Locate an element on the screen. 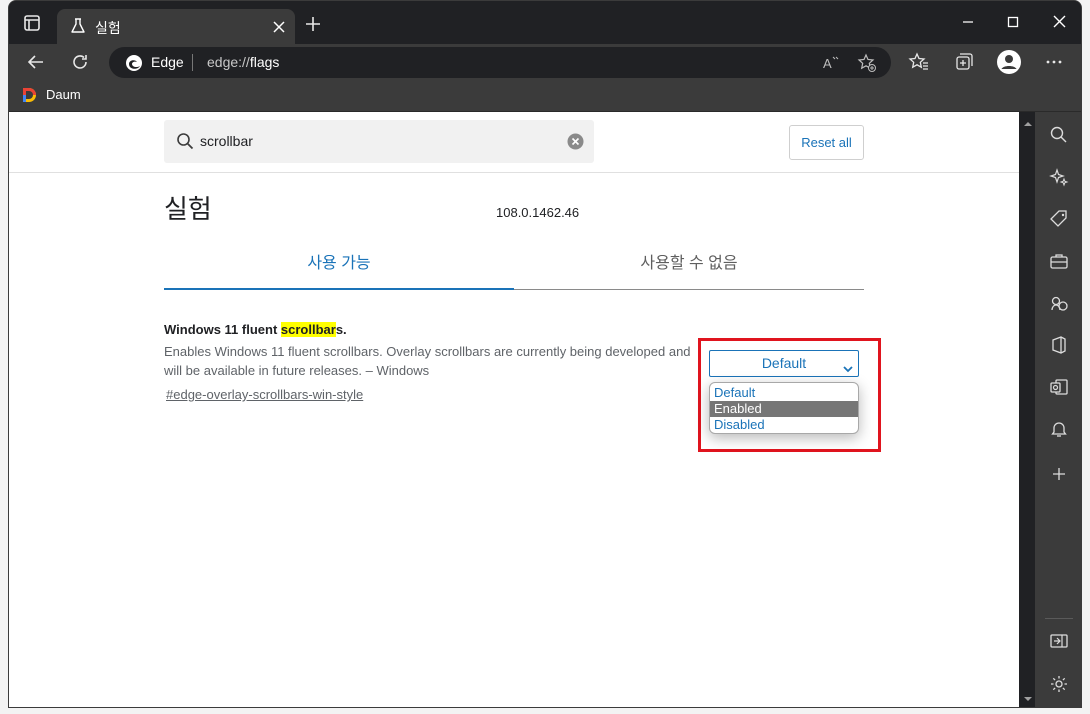 Image resolution: width=1090 pixels, height=714 pixels. svg-text: A is located at coordinates (827, 63).